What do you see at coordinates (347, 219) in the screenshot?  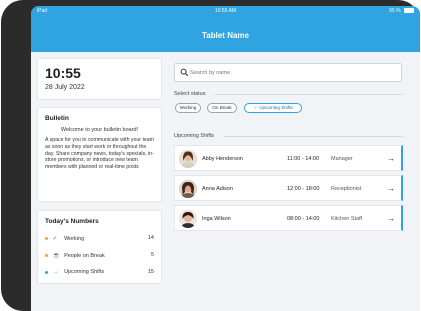 I see `shift-role: Kitchen Staff` at bounding box center [347, 219].